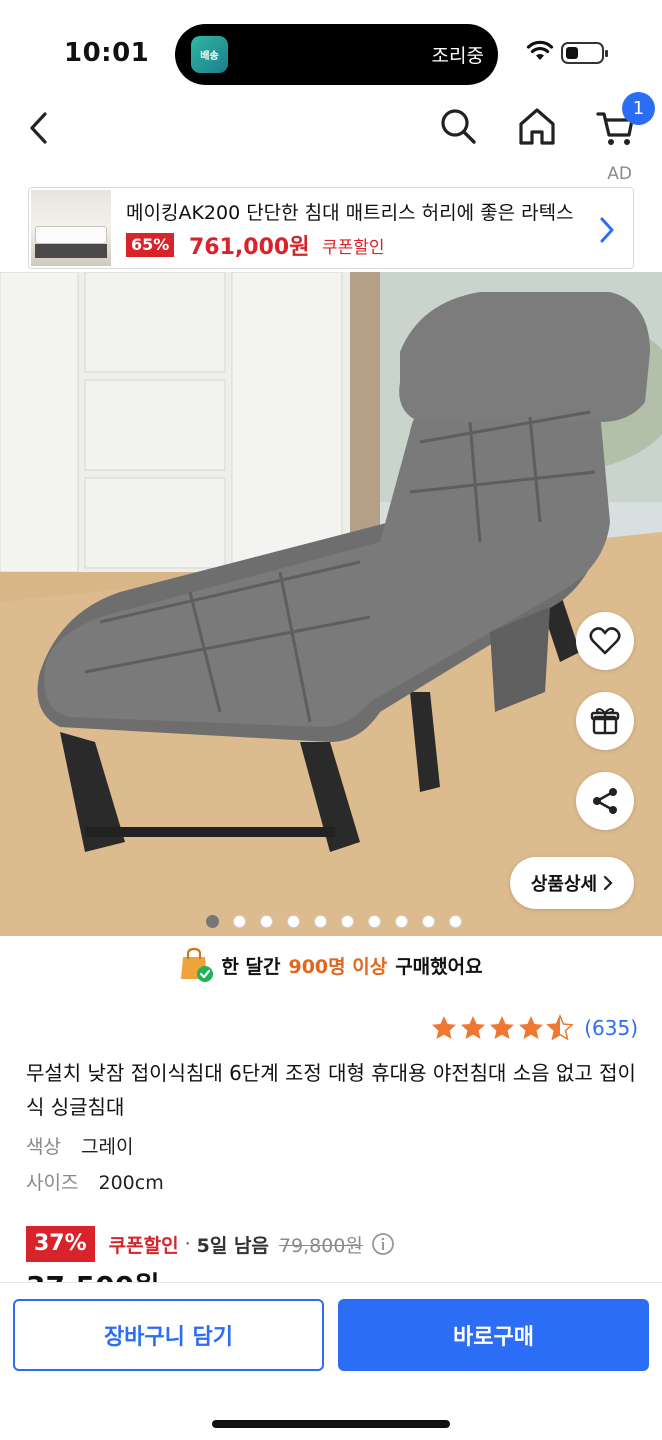 Image resolution: width=662 pixels, height=1440 pixels. I want to click on ad-title: 메이킹AK200 단단한 침대 매트리스 허리에 좋은 라텍스, so click(350, 213).